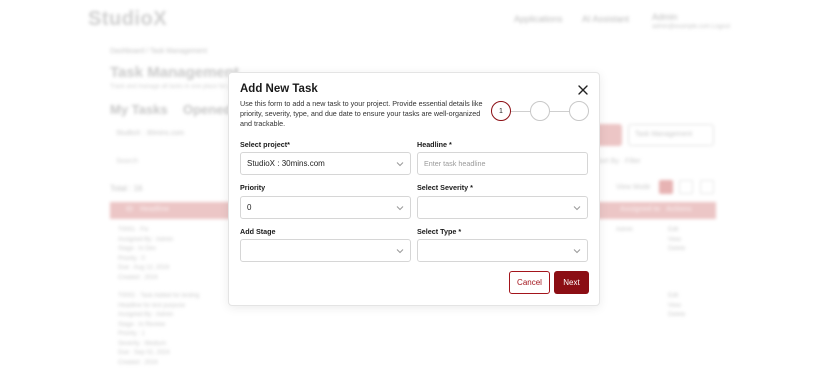 The width and height of the screenshot is (828, 379). I want to click on priority-label: Priority, so click(253, 187).